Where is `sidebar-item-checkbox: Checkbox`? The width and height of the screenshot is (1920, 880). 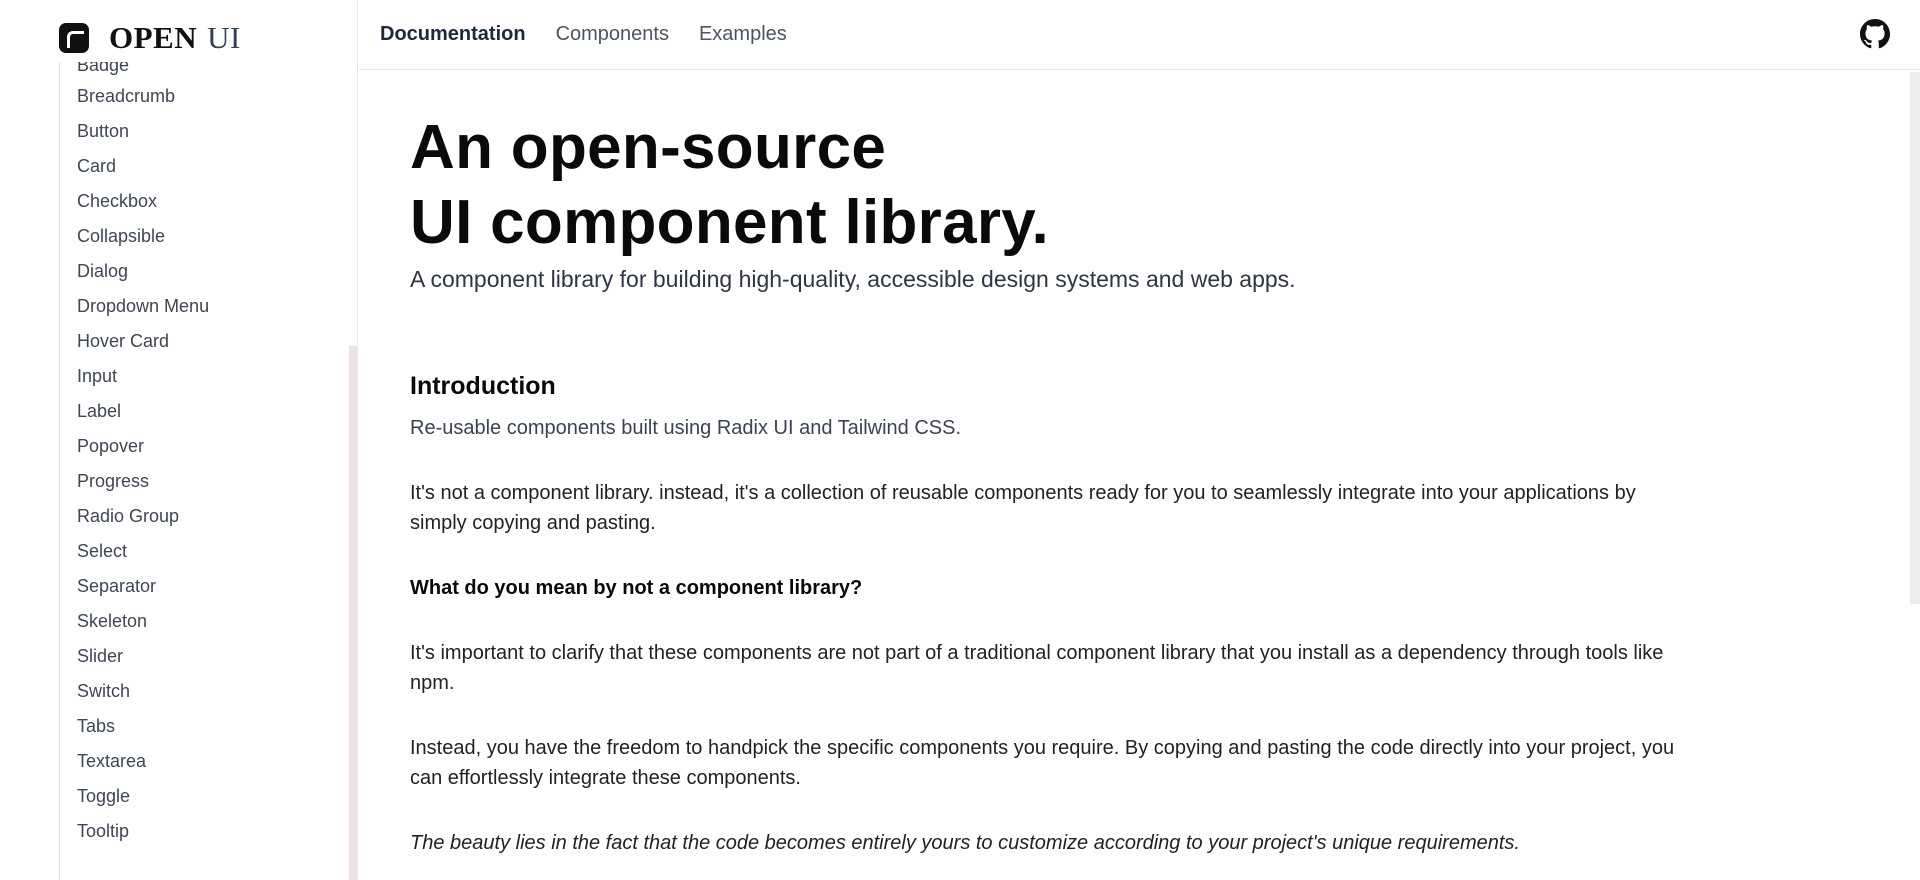 sidebar-item-checkbox: Checkbox is located at coordinates (117, 201).